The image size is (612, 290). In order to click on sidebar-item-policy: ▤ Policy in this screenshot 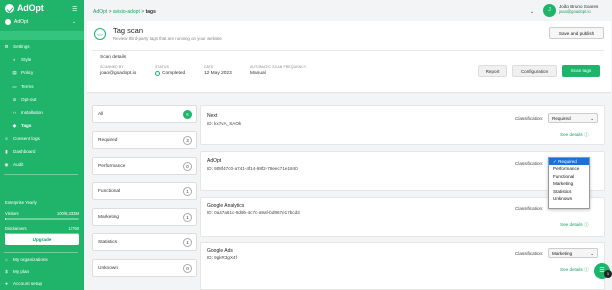, I will do `click(22, 72)`.